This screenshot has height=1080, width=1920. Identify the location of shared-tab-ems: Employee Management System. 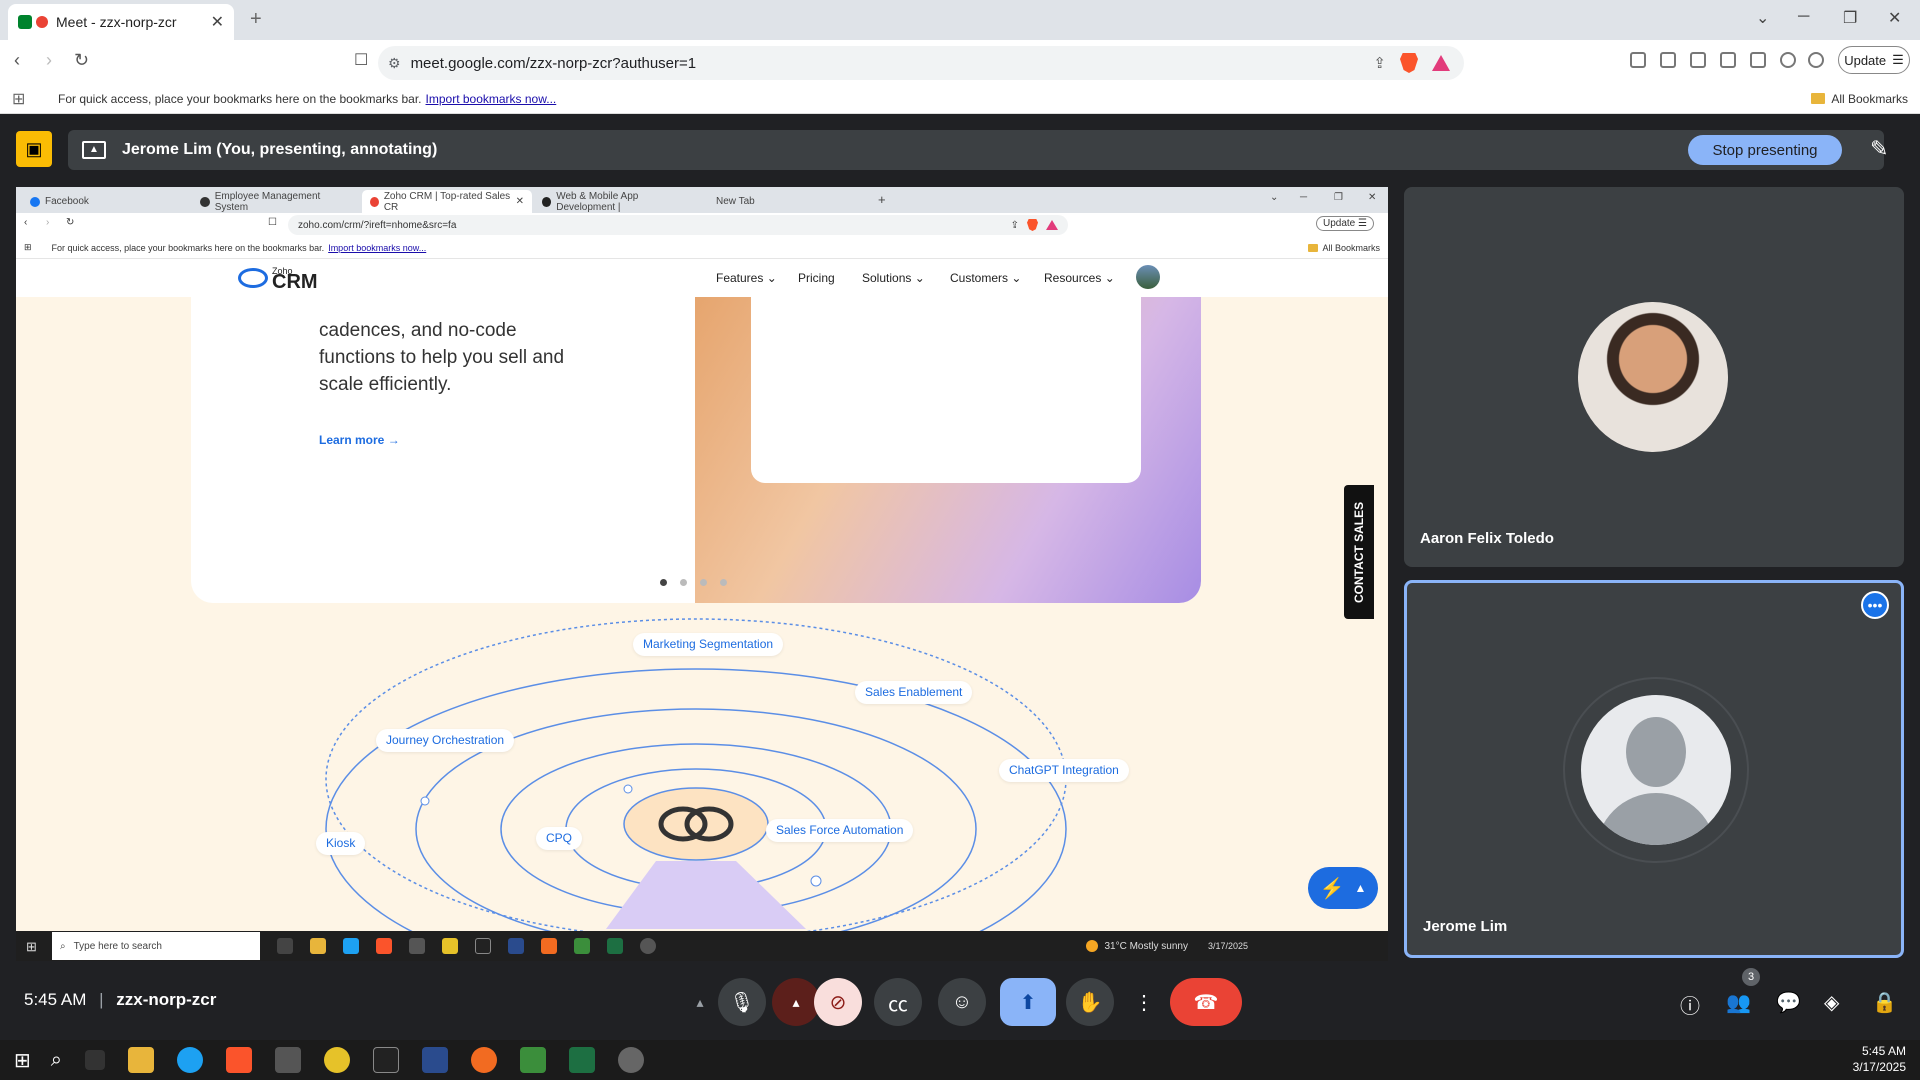
(276, 201).